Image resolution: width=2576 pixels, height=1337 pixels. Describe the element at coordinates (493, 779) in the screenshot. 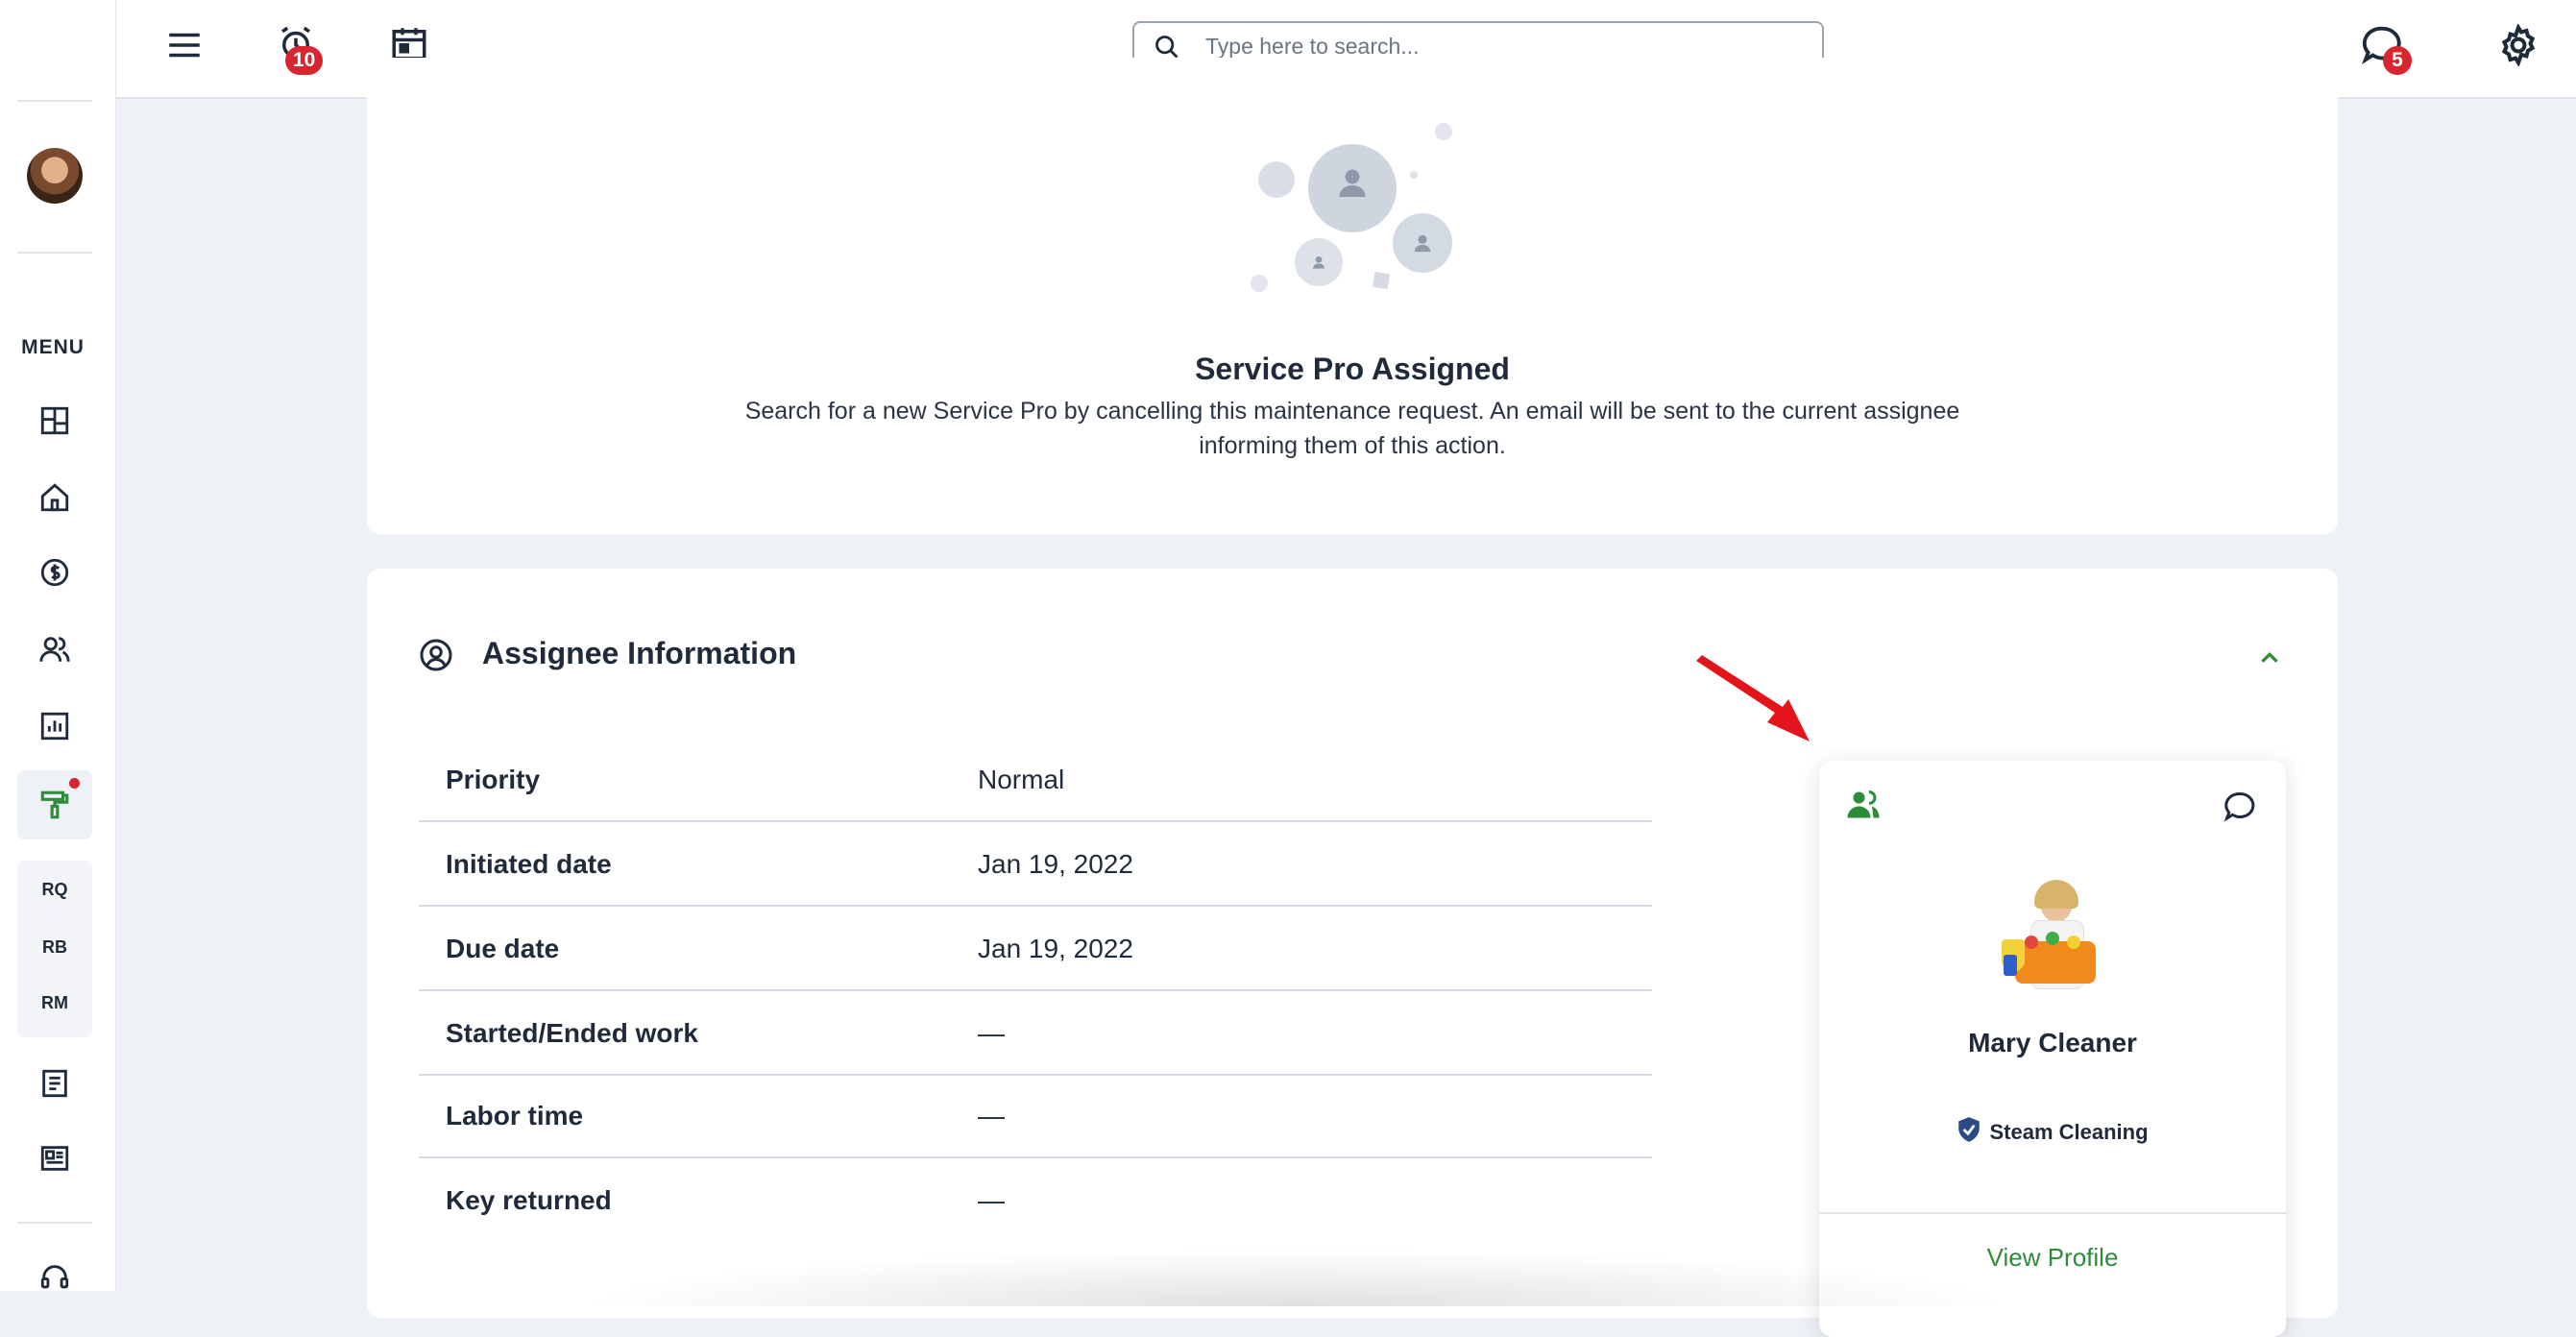

I see `row-label: Priority` at that location.